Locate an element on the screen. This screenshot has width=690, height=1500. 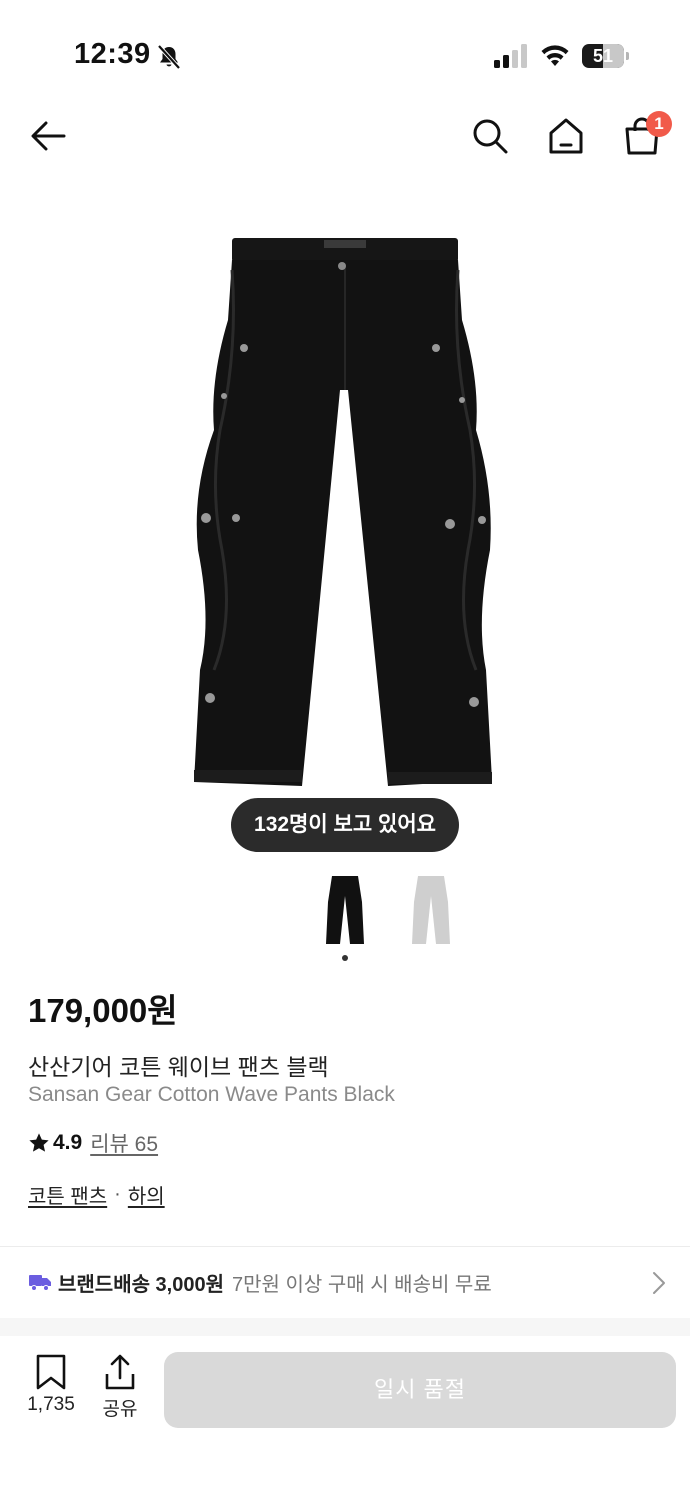
category-breadcrumb: 코튼 팬츠 · 하의 is located at coordinates (96, 1194).